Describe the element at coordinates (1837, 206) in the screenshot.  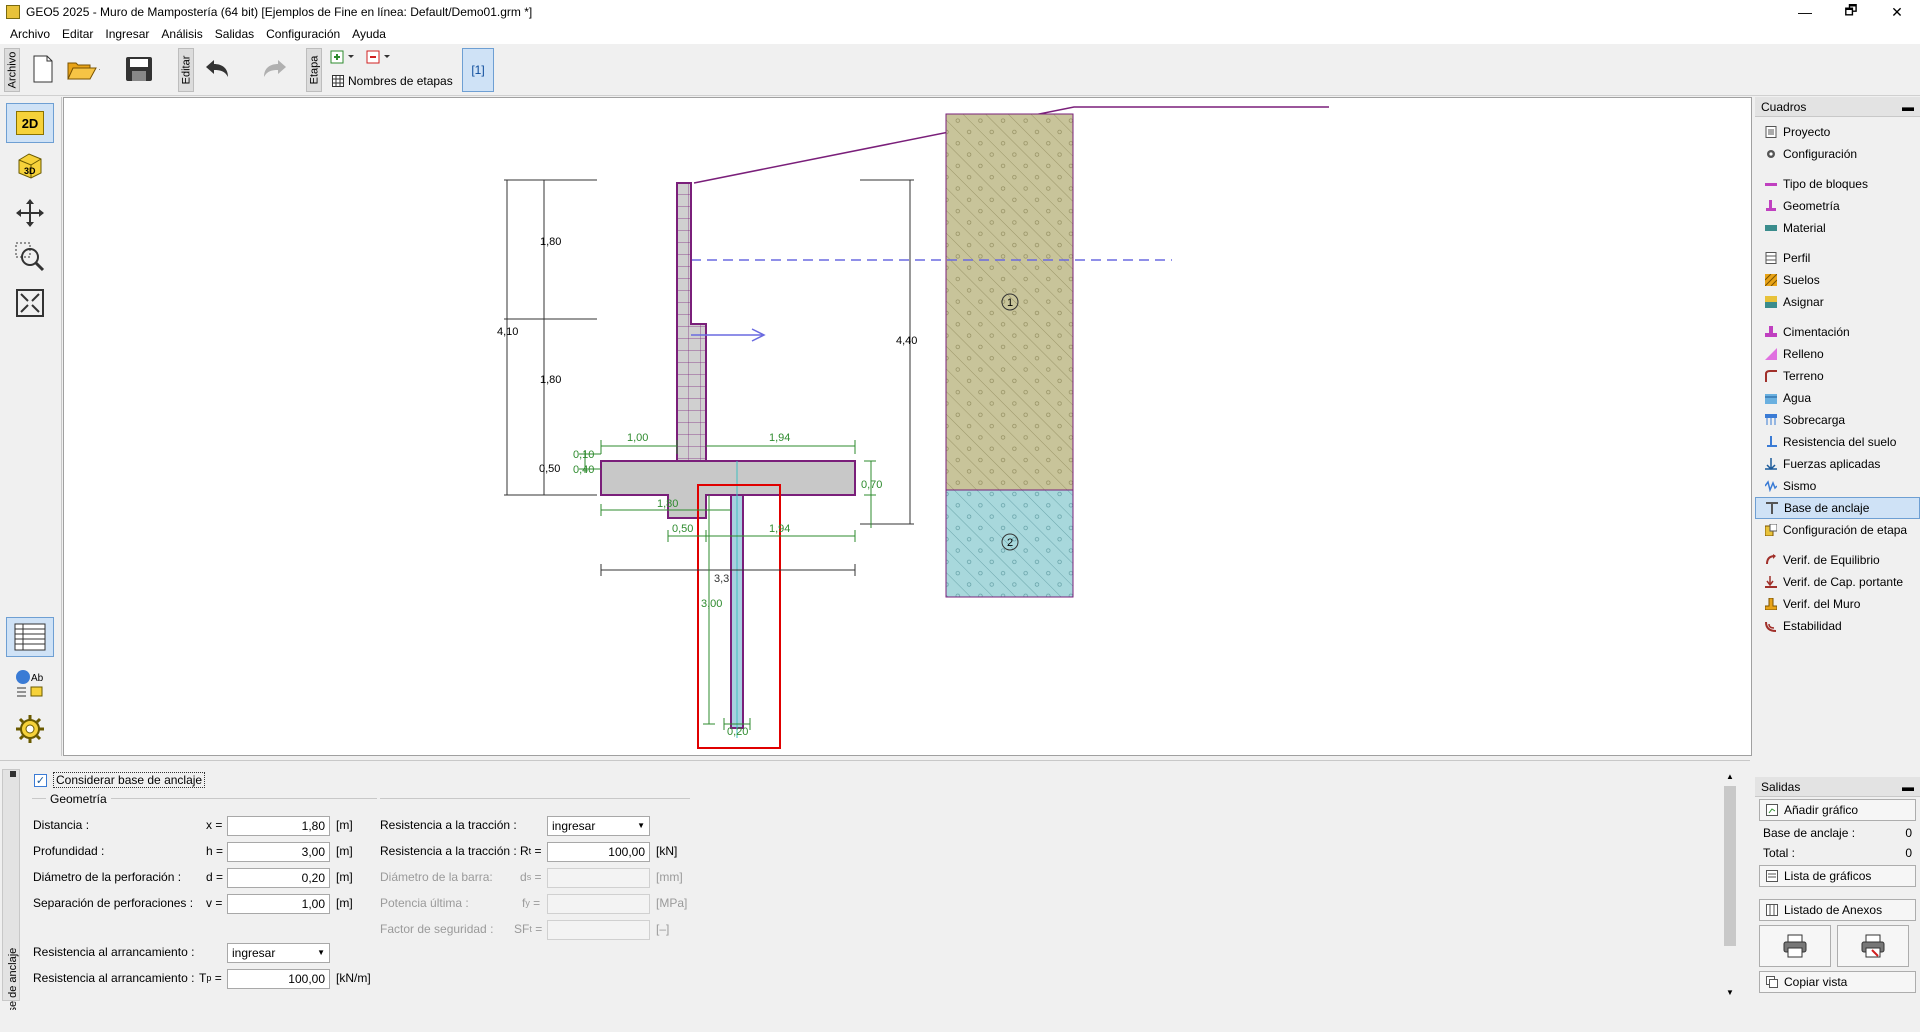
I see `frame-geometria: Geometría` at that location.